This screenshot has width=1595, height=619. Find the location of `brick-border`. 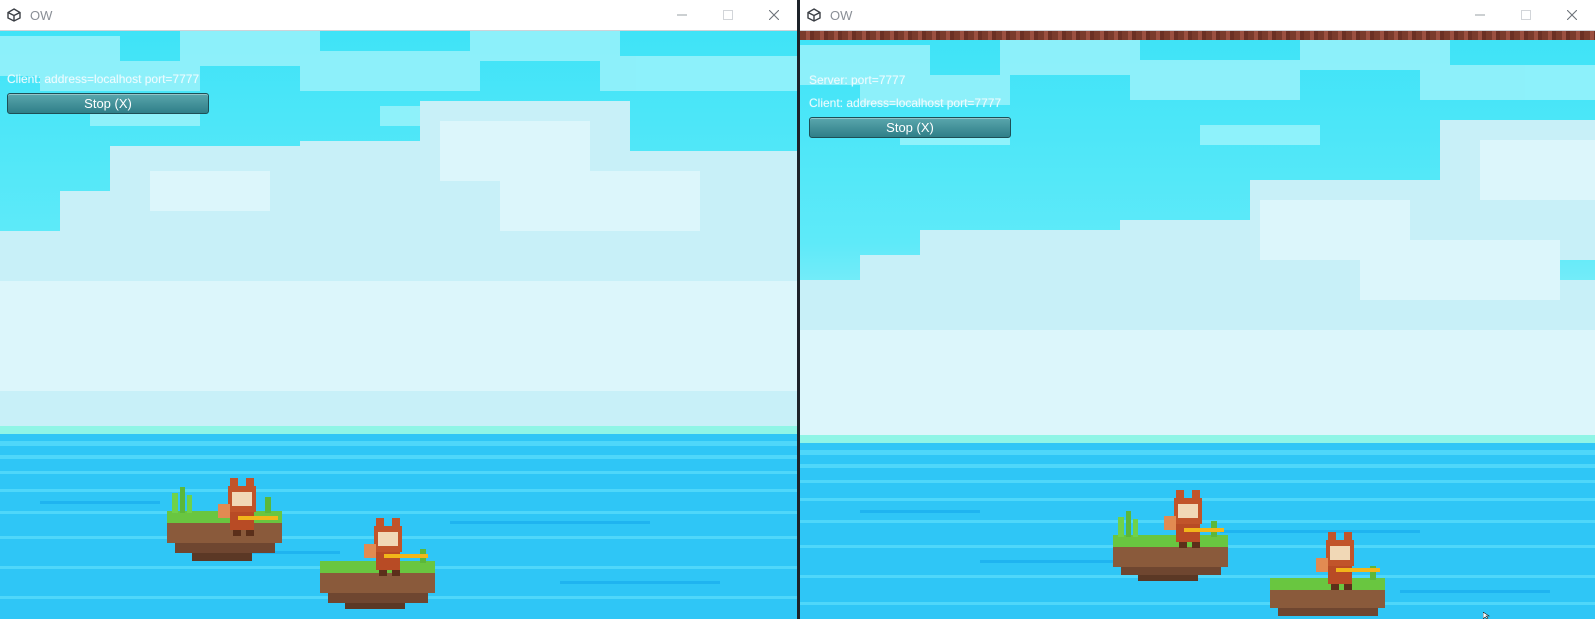

brick-border is located at coordinates (1197, 35).